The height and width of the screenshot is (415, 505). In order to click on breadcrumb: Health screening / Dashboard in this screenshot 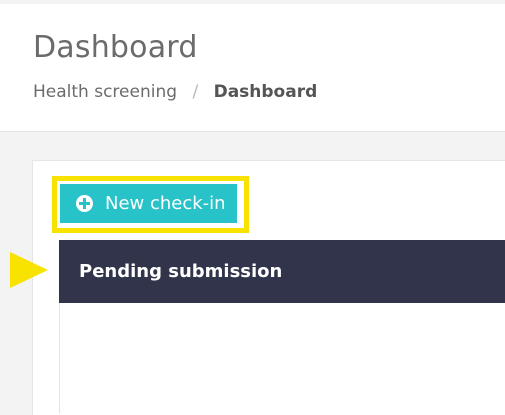, I will do `click(175, 92)`.